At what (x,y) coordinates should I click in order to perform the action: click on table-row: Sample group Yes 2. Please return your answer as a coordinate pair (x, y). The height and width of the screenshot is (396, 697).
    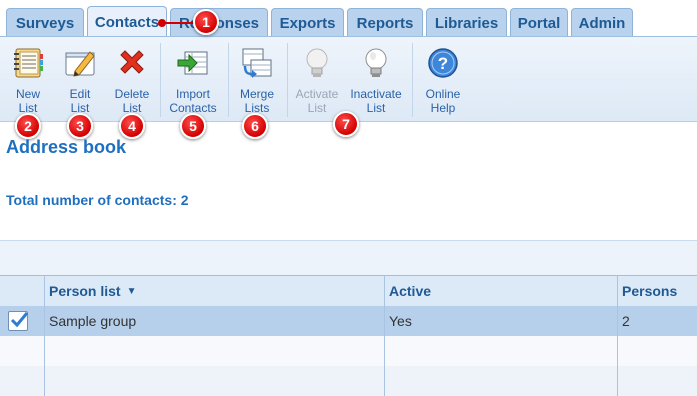
    Looking at the image, I should click on (348, 321).